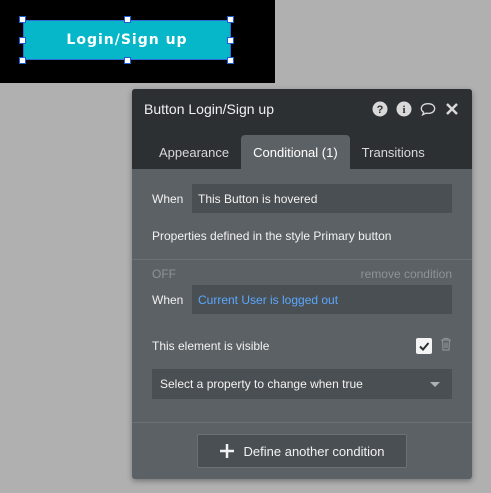  I want to click on panel-header: Button Login/Sign up ? i, so click(302, 109).